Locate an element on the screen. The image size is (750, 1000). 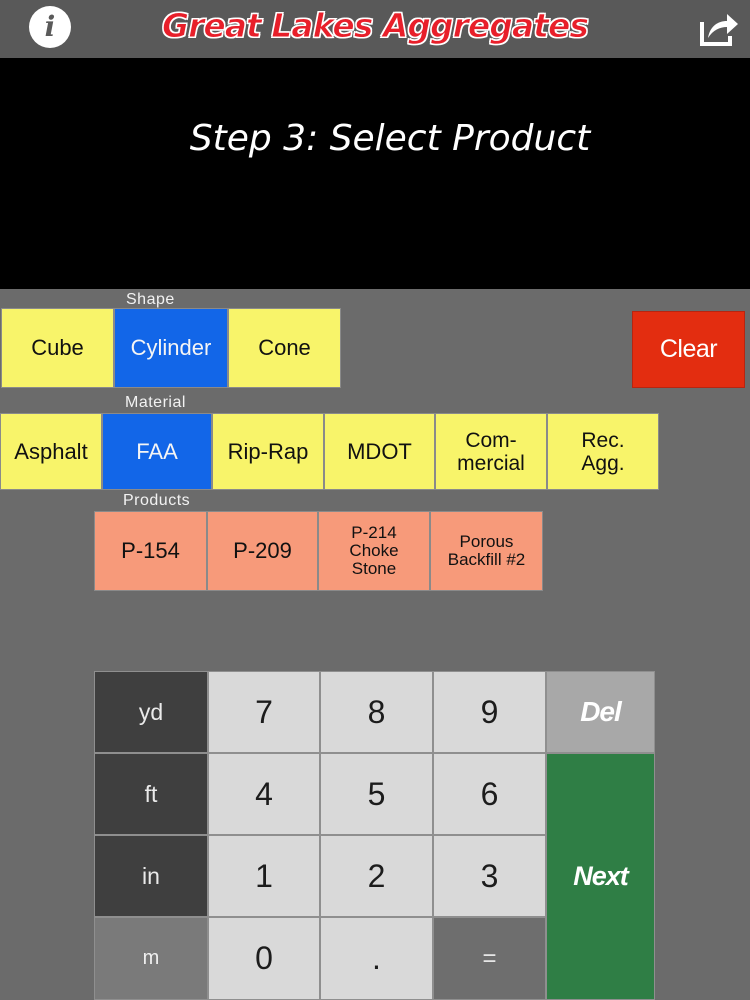
product-porous-backfill-2-button: Porous Backfill #2 is located at coordinates (486, 551).